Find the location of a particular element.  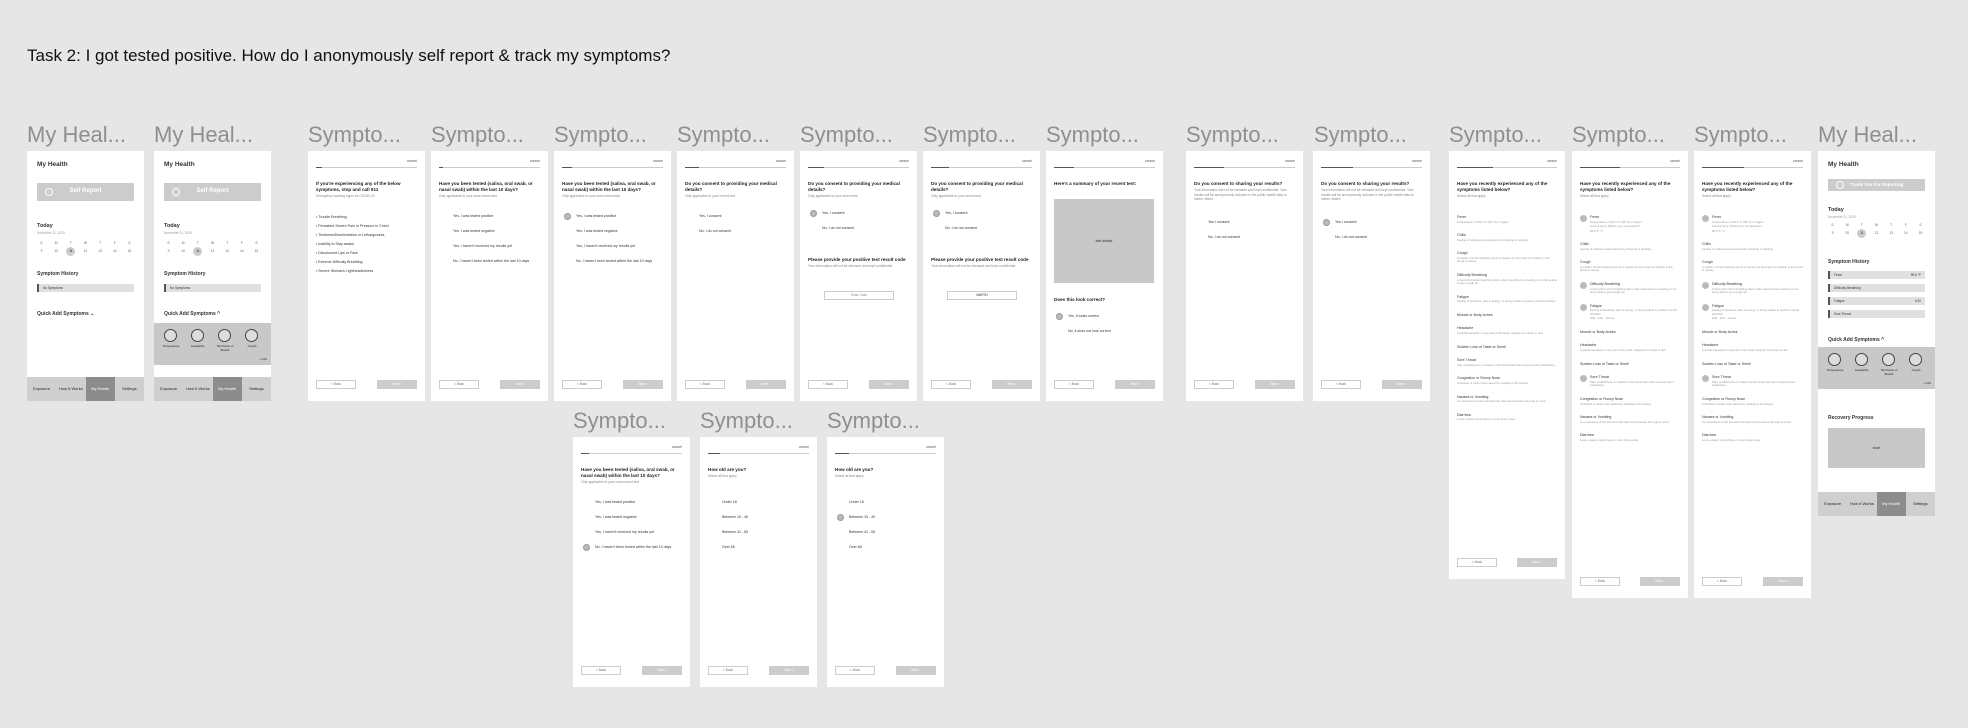

code-input: Enter Code is located at coordinates (859, 295).